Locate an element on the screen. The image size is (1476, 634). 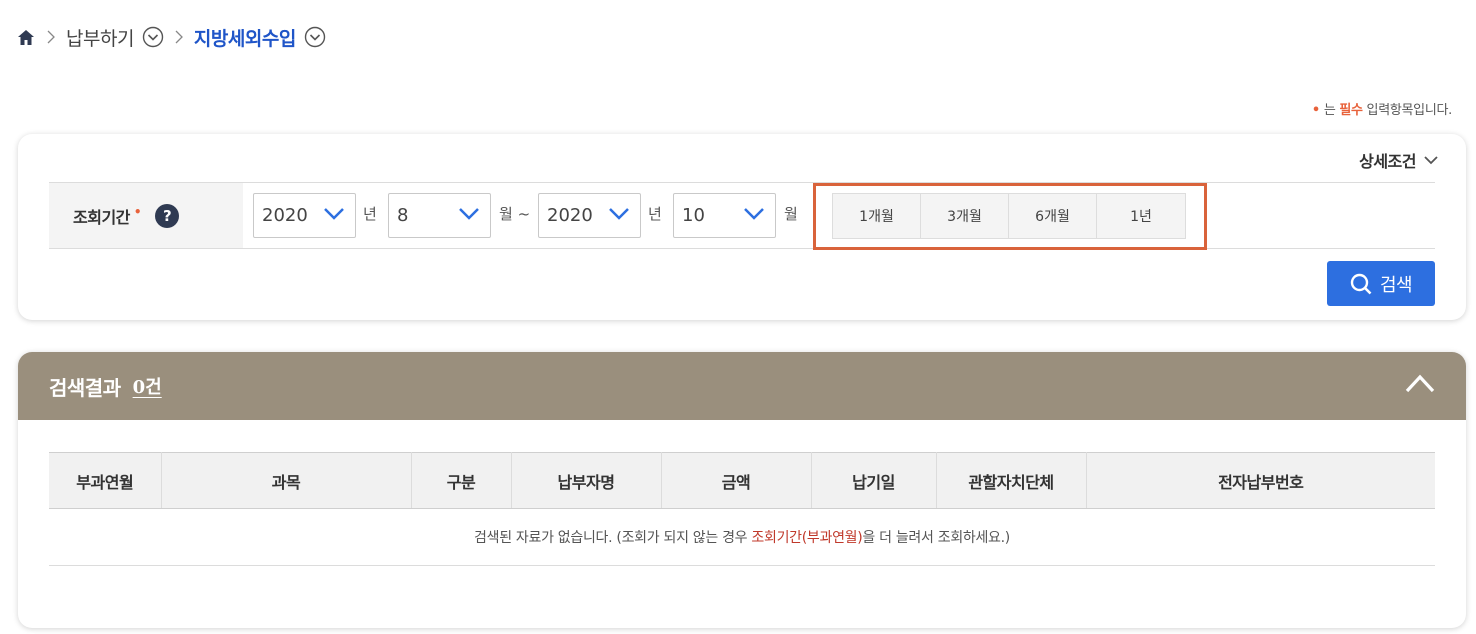
period-1month-button: 1개월 is located at coordinates (877, 216).